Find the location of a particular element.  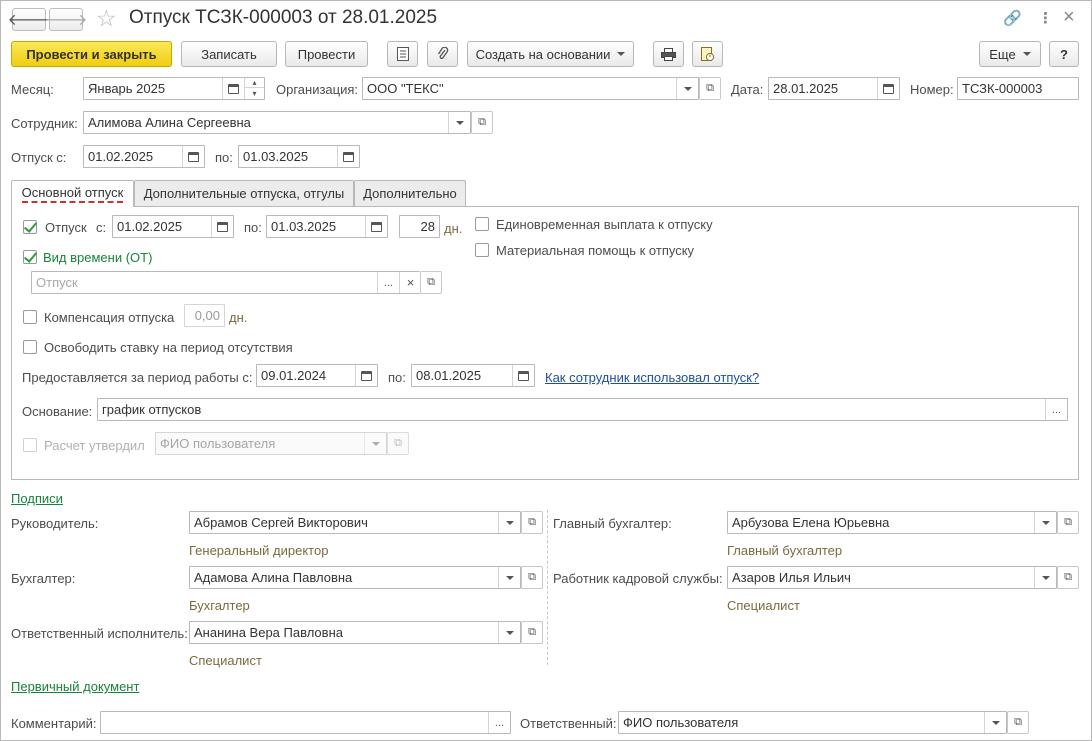

forward-arrow-icon: 🡒 is located at coordinates (66, 20).